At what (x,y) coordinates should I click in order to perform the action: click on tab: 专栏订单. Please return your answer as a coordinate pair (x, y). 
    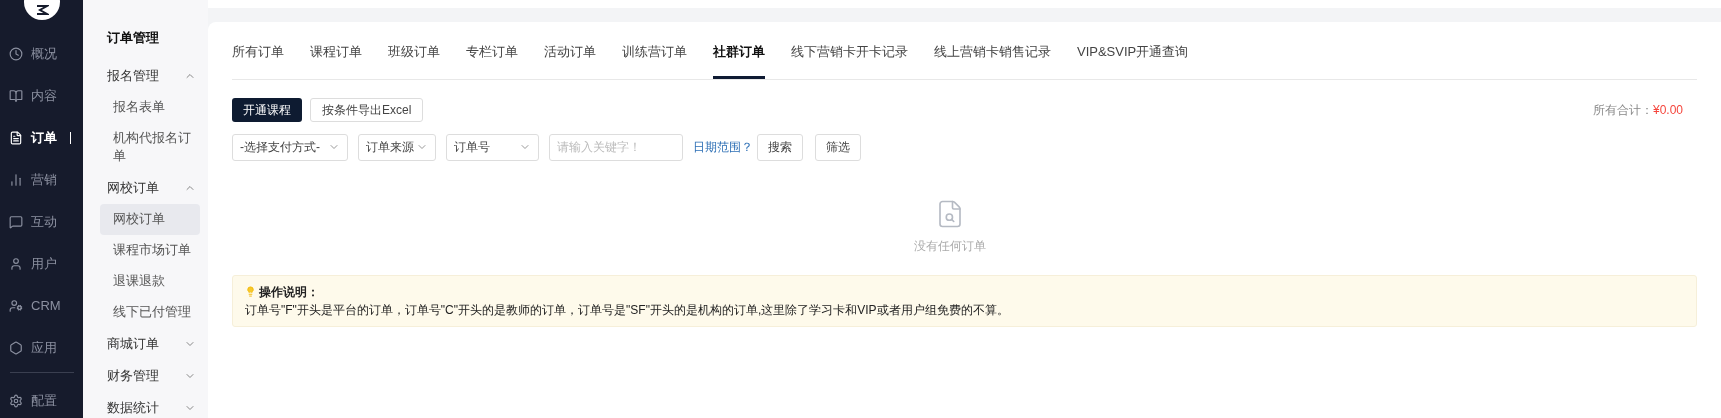
    Looking at the image, I should click on (492, 60).